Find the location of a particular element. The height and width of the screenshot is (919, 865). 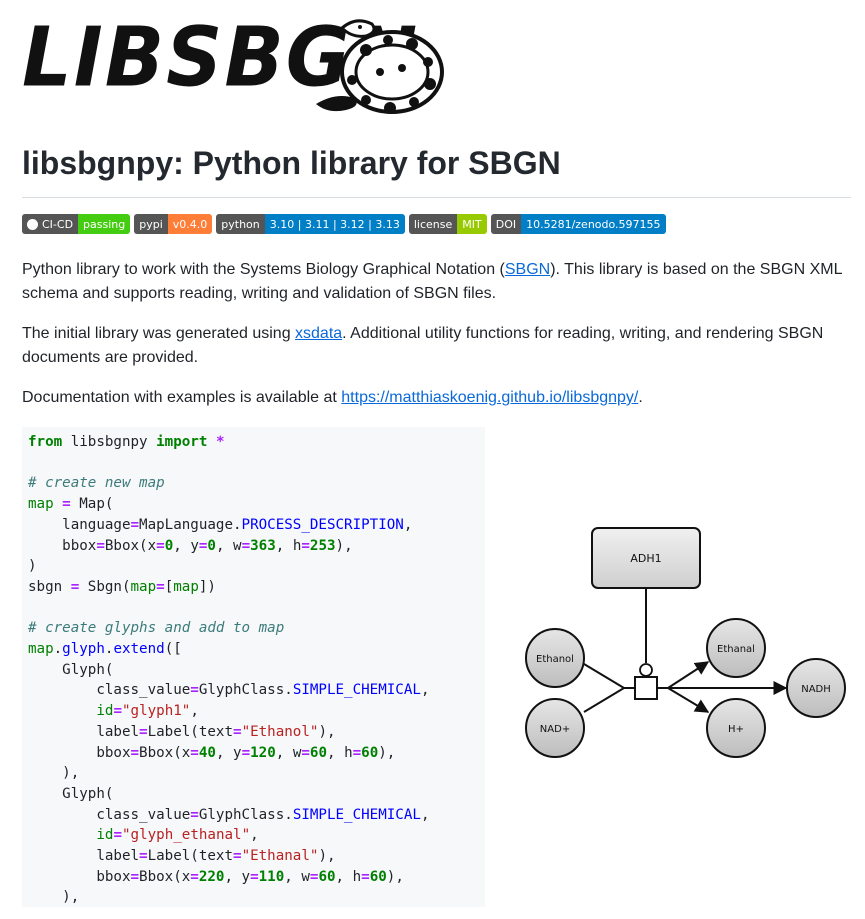

license-badge-label: license is located at coordinates (433, 224).